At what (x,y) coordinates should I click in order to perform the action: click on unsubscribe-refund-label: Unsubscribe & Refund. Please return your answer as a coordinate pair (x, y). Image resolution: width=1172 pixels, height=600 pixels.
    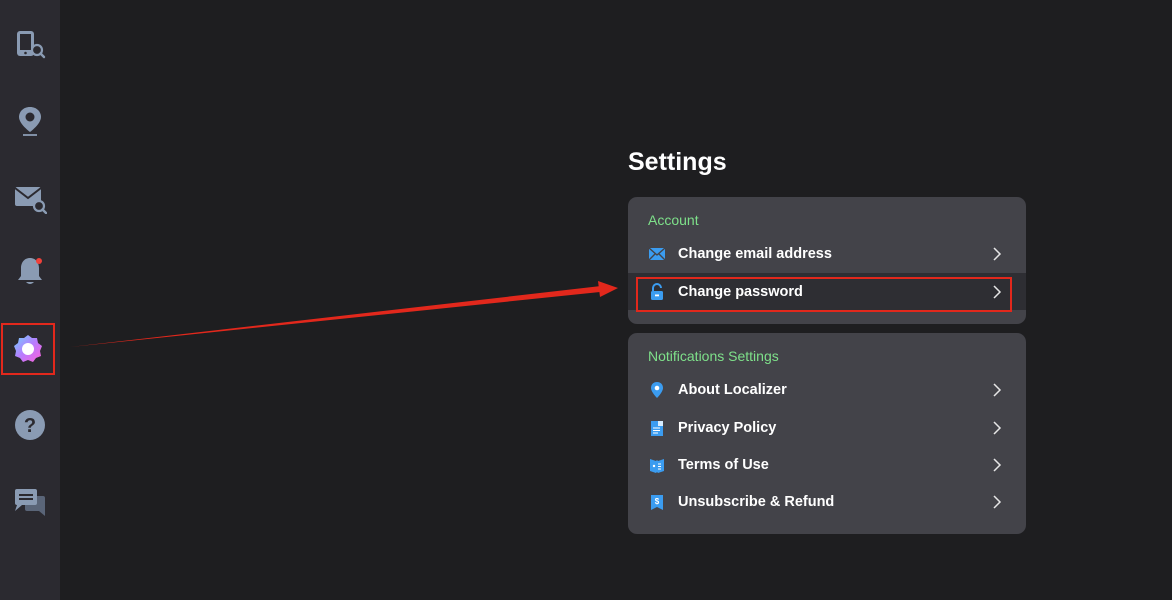
    Looking at the image, I should click on (756, 501).